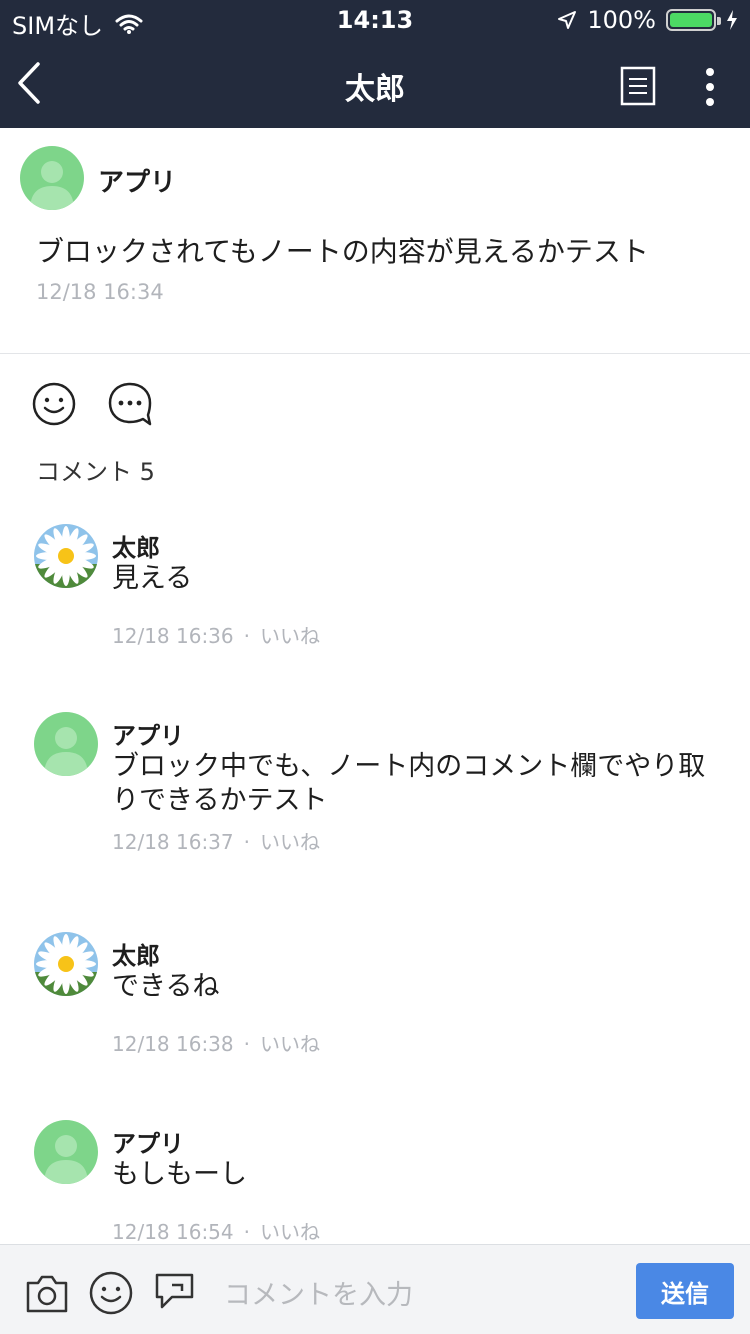 This screenshot has width=750, height=1334. I want to click on comment-text: できるね, so click(166, 986).